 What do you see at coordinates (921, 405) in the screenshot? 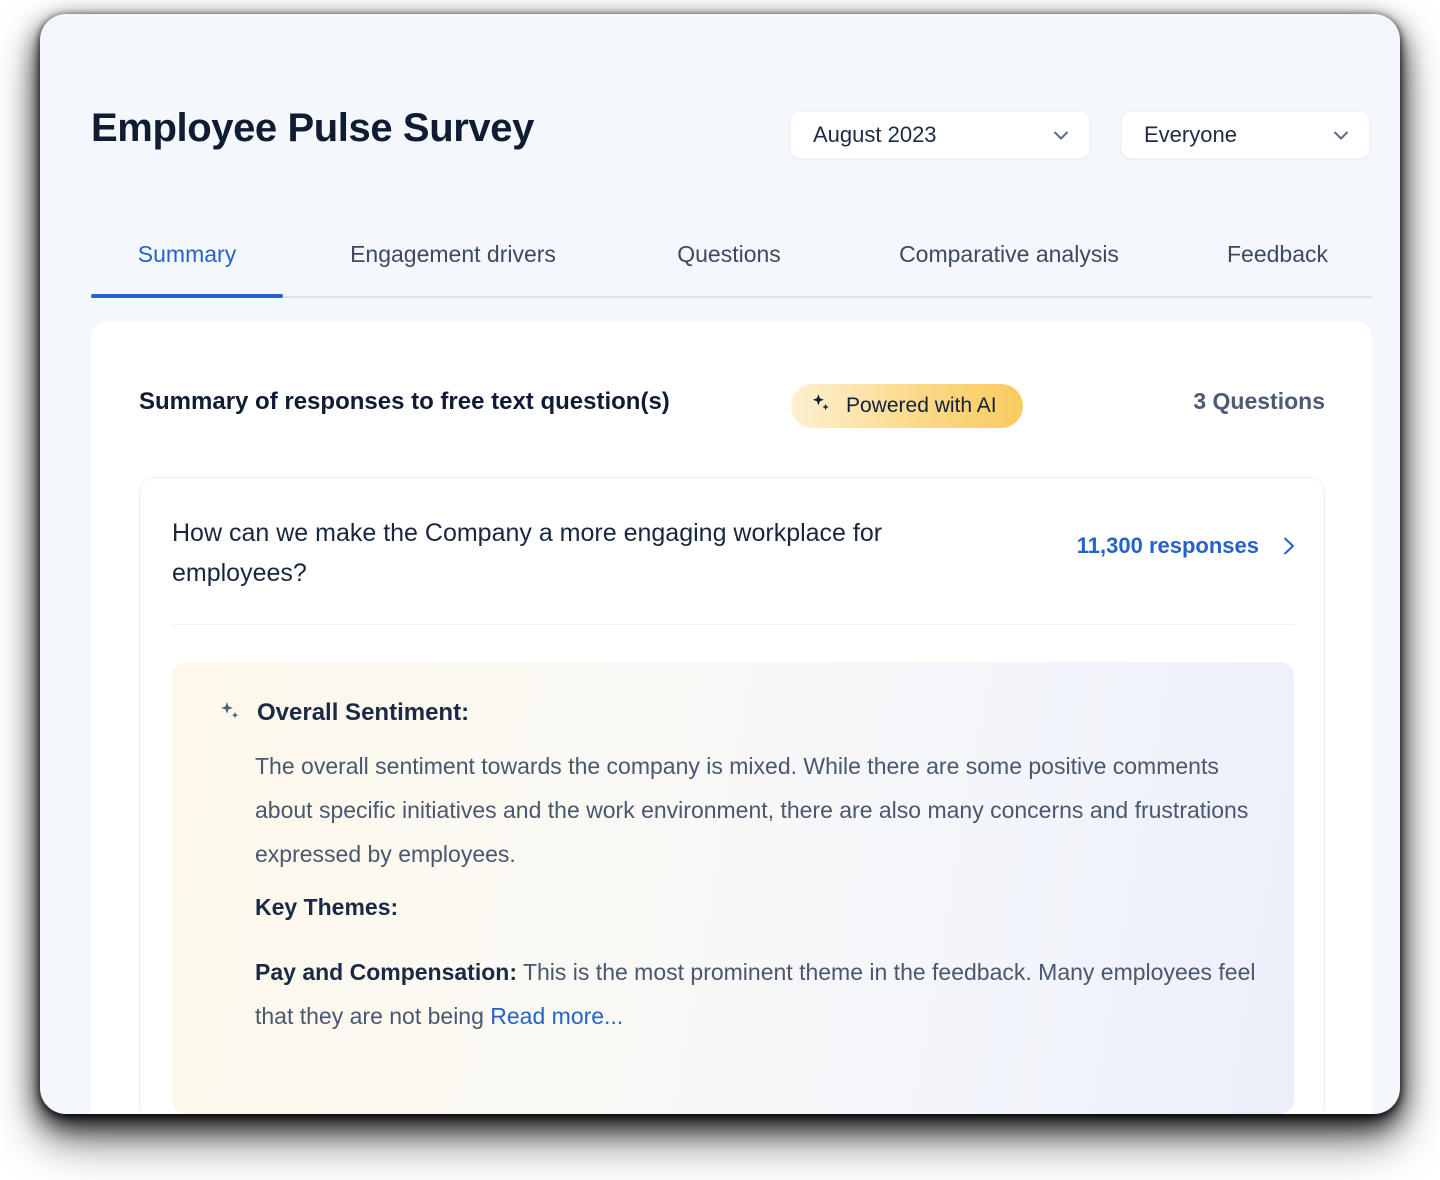
I see `ai-badge-label: Powered with AI` at bounding box center [921, 405].